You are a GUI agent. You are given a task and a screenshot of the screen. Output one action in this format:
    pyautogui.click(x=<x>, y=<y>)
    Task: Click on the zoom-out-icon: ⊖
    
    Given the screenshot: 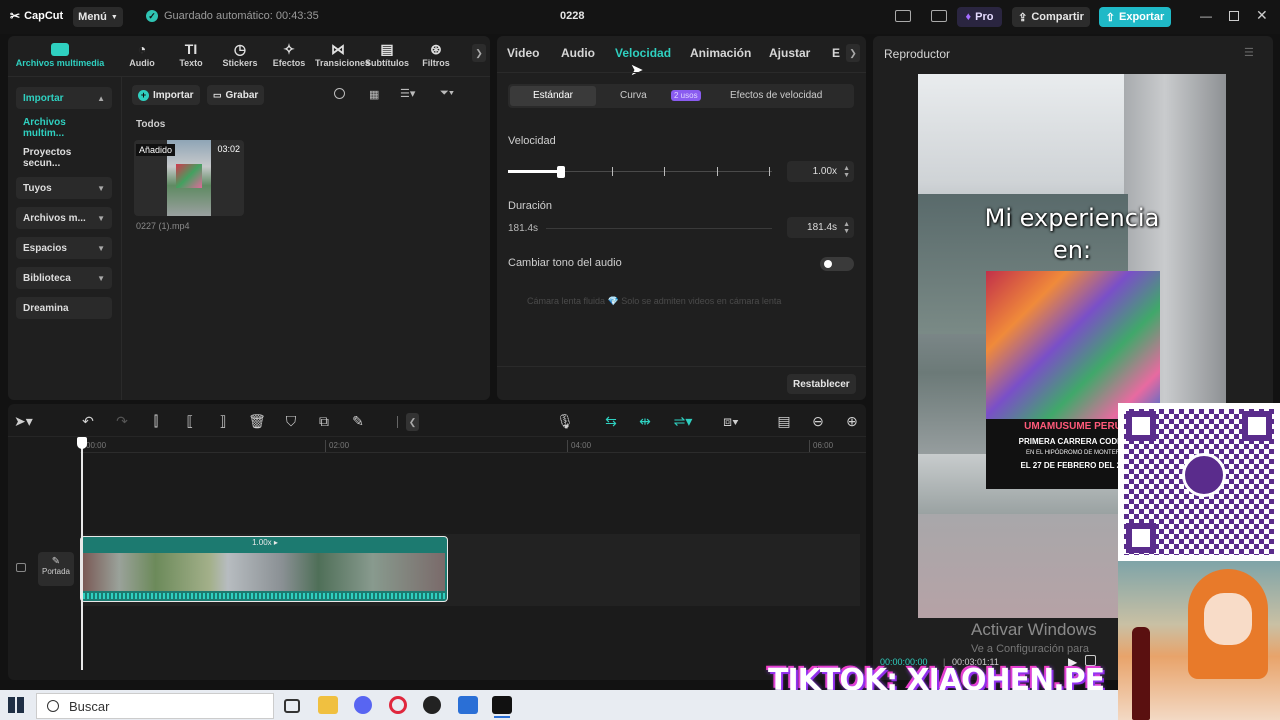 What is the action you would take?
    pyautogui.click(x=818, y=421)
    